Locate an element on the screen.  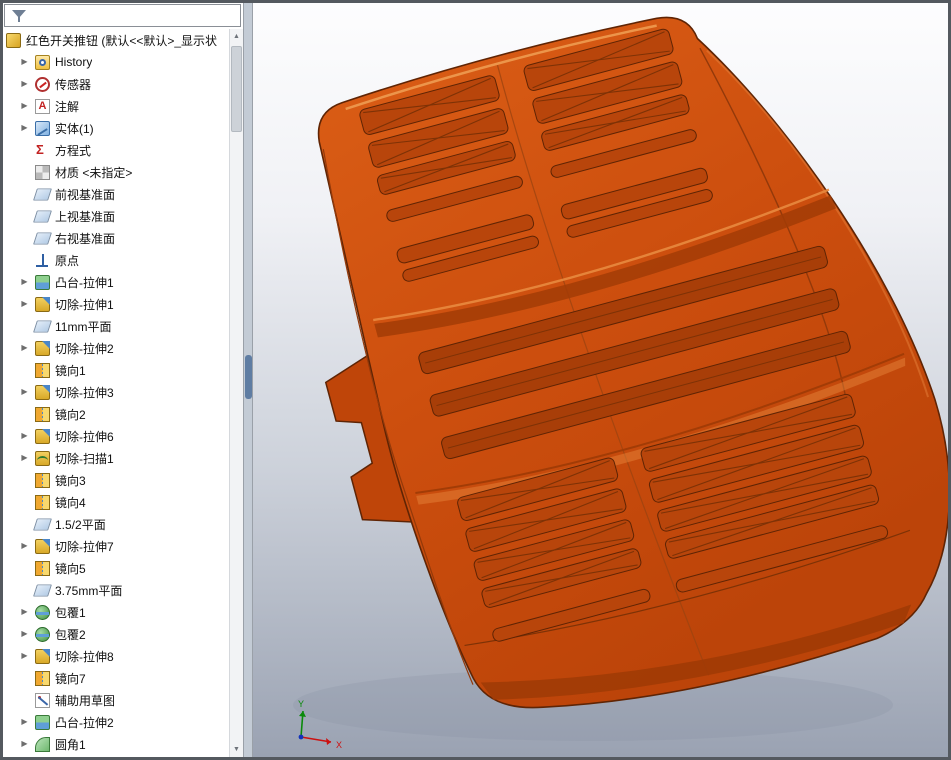
tree-item-31: 凸台-拉伸2 is located at coordinates (116, 722).